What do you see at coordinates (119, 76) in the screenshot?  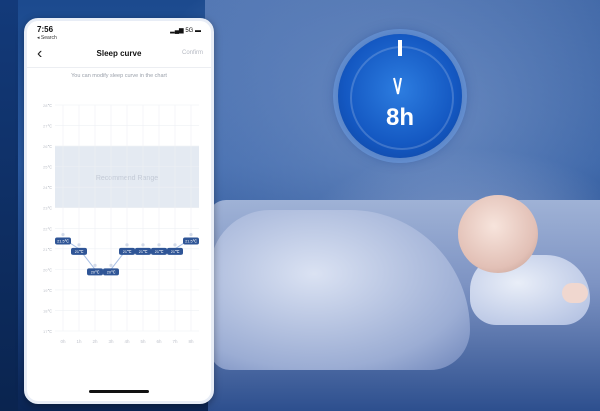 I see `chart-hint: You can modify sleep curve in the chart` at bounding box center [119, 76].